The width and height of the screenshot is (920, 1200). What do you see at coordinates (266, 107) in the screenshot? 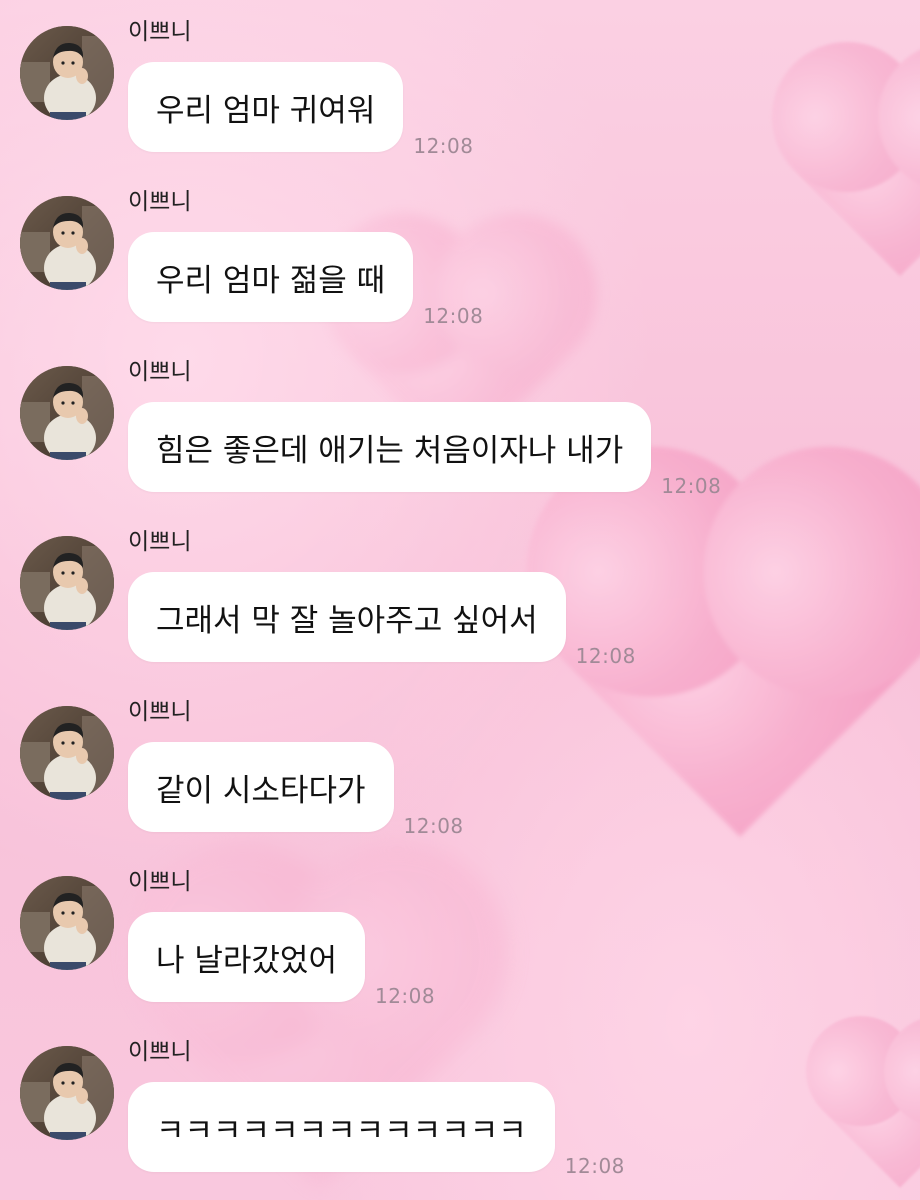
I see `message-bubble: 우리 엄마 귀여워` at bounding box center [266, 107].